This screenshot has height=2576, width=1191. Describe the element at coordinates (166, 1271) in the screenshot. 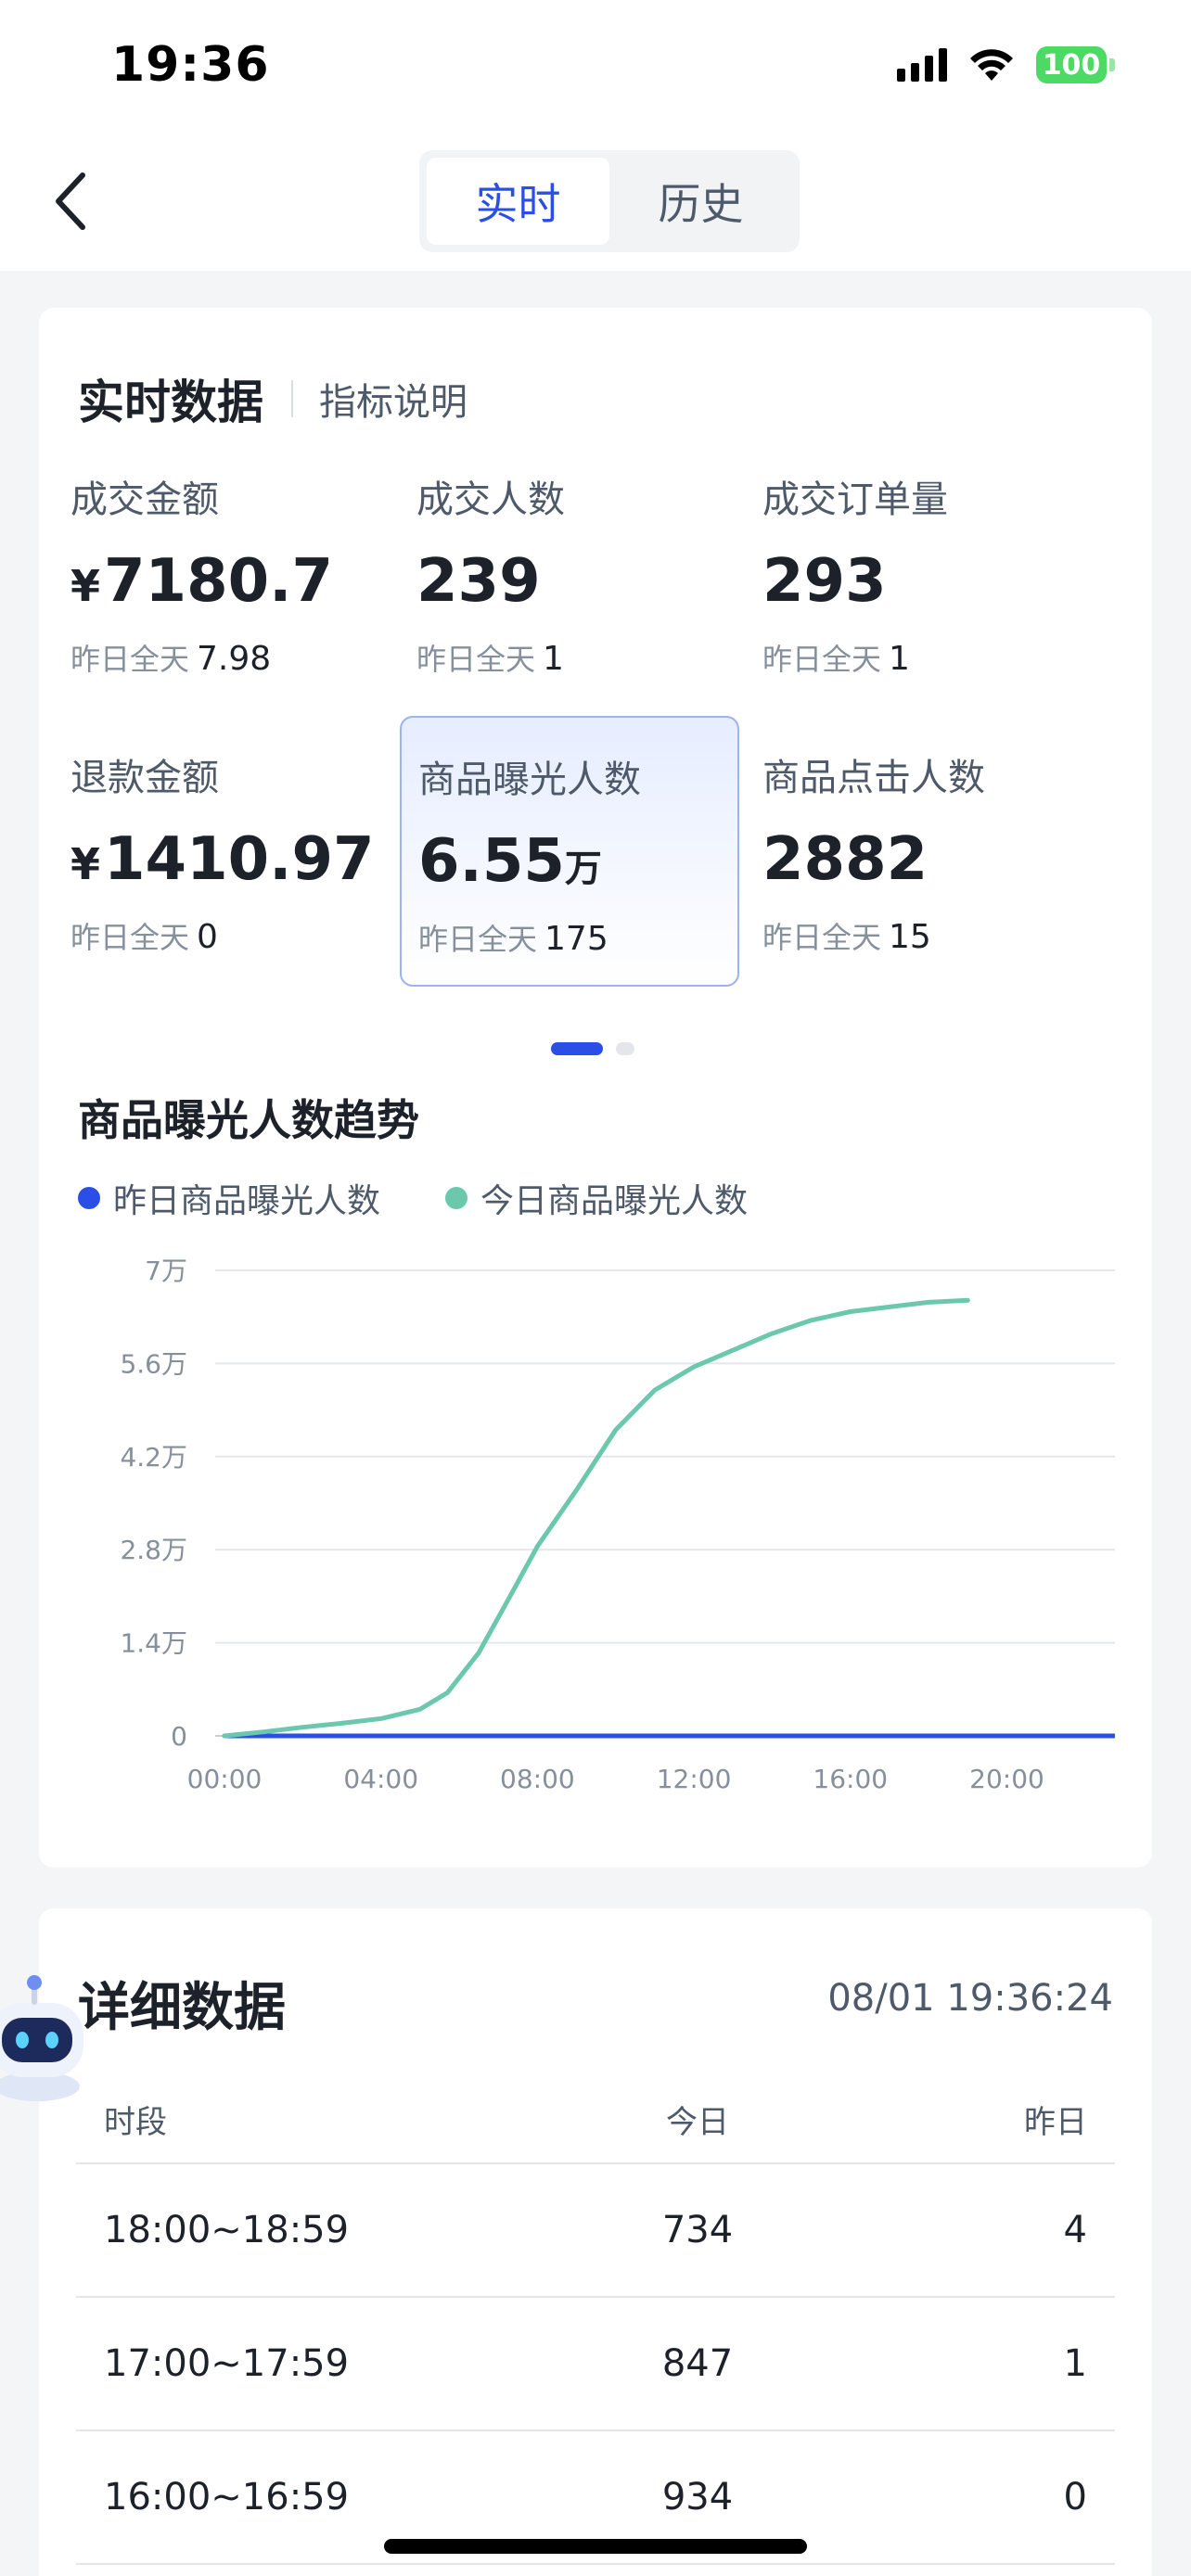

I see `y-tick-label: 7万` at that location.